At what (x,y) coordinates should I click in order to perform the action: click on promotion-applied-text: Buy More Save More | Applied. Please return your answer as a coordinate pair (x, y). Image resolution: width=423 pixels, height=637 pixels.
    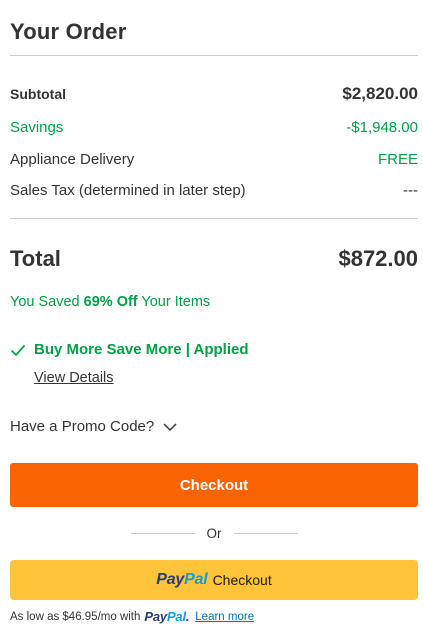
    Looking at the image, I should click on (141, 349).